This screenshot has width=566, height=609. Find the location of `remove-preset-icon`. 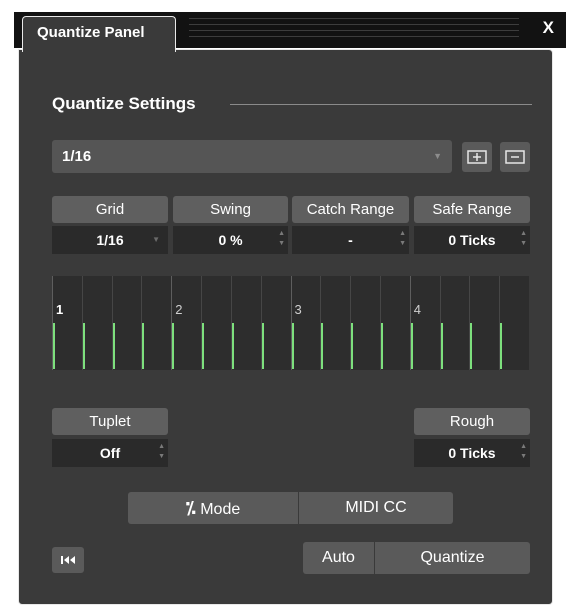

remove-preset-icon is located at coordinates (515, 157).